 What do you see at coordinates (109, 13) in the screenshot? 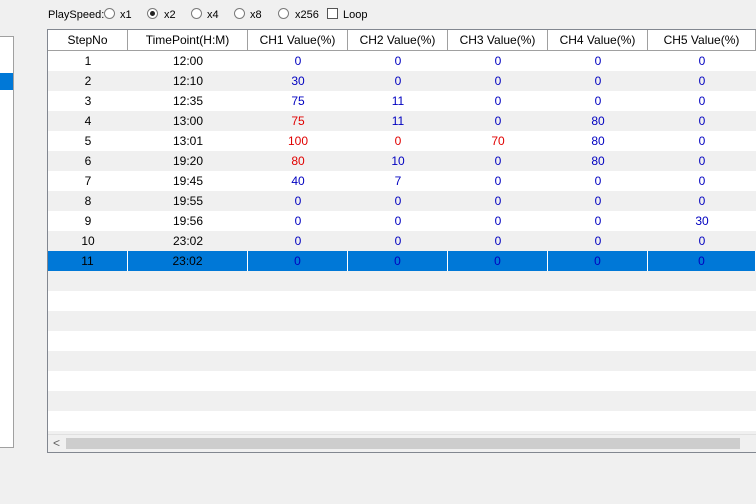
I see `speed-x1-radio` at bounding box center [109, 13].